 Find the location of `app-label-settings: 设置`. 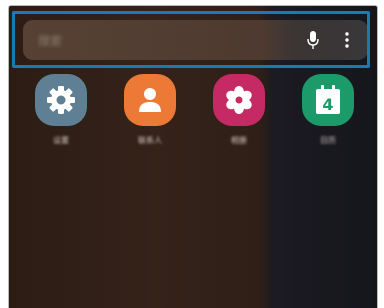

app-label-settings: 设置 is located at coordinates (61, 140).